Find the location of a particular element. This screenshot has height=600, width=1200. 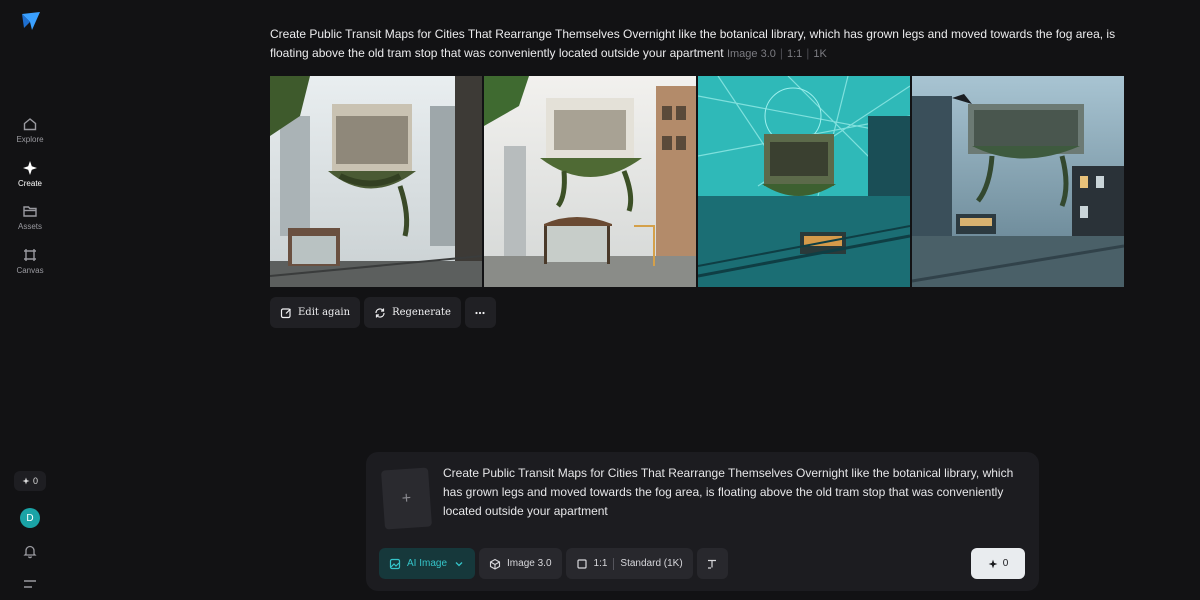

sidebar-item-create: Create is located at coordinates (30, 174).